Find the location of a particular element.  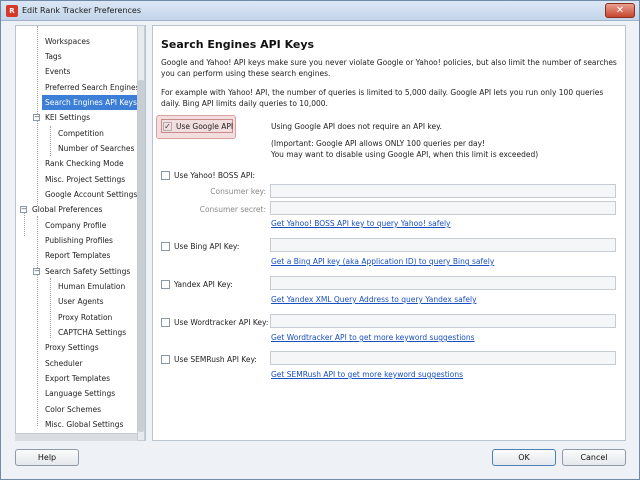

tree-item-user-agents: User Agents is located at coordinates (81, 301).